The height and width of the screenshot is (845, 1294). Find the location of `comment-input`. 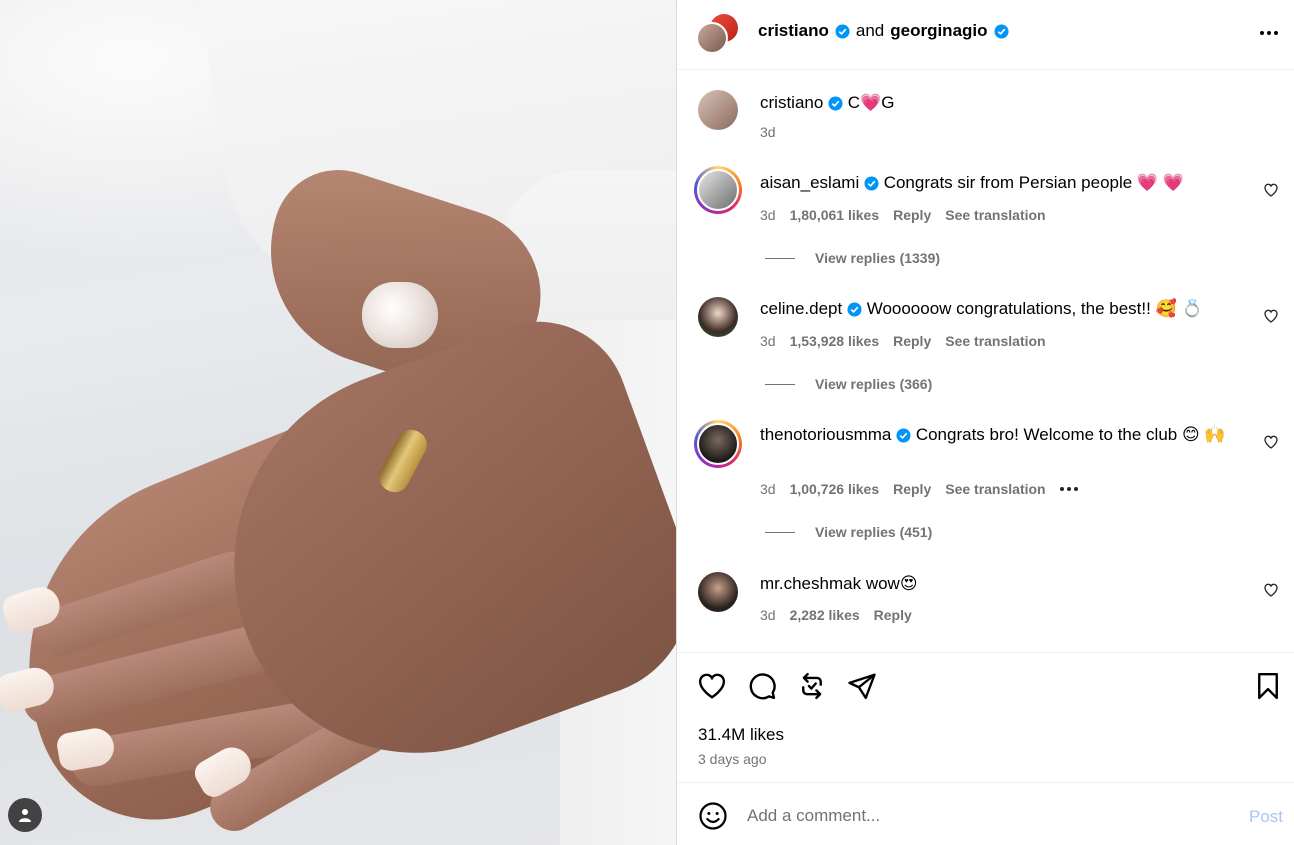

comment-input is located at coordinates (977, 816).